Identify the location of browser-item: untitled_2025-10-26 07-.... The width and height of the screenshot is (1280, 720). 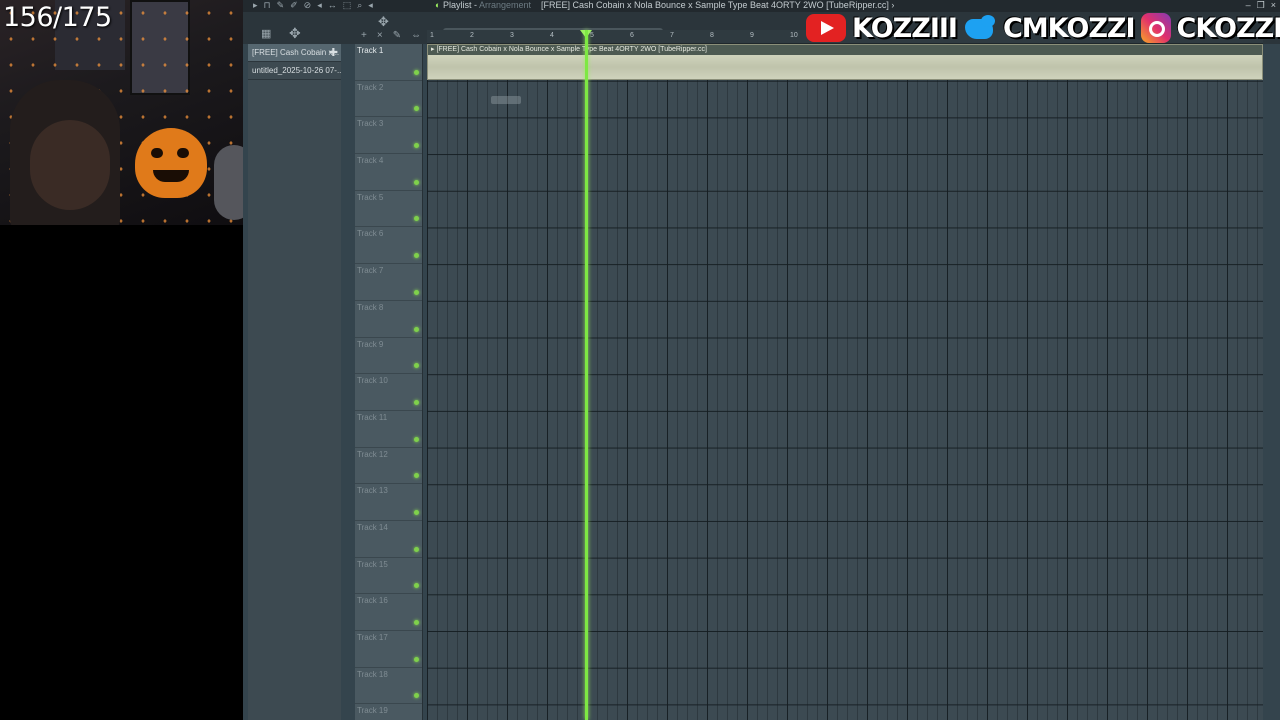
(294, 71).